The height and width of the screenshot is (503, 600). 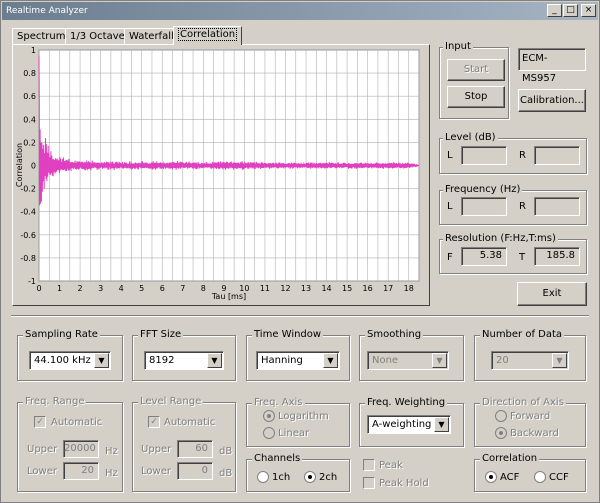 I want to click on x-tick-label: 4, so click(x=121, y=288).